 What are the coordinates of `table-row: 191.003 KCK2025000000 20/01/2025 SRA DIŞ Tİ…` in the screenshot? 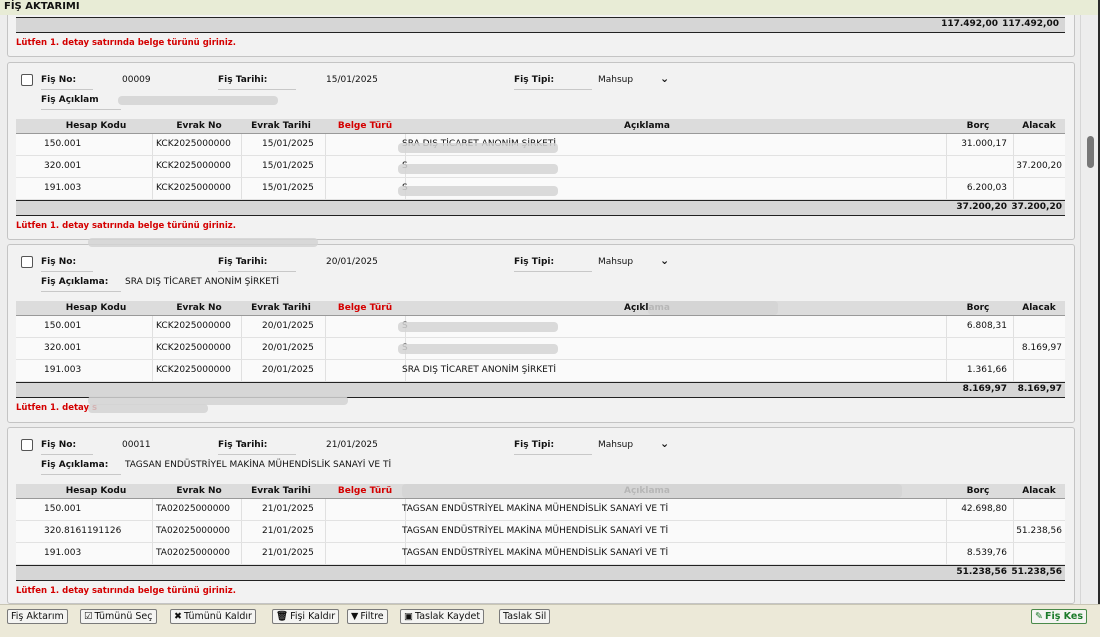 It's located at (540, 371).